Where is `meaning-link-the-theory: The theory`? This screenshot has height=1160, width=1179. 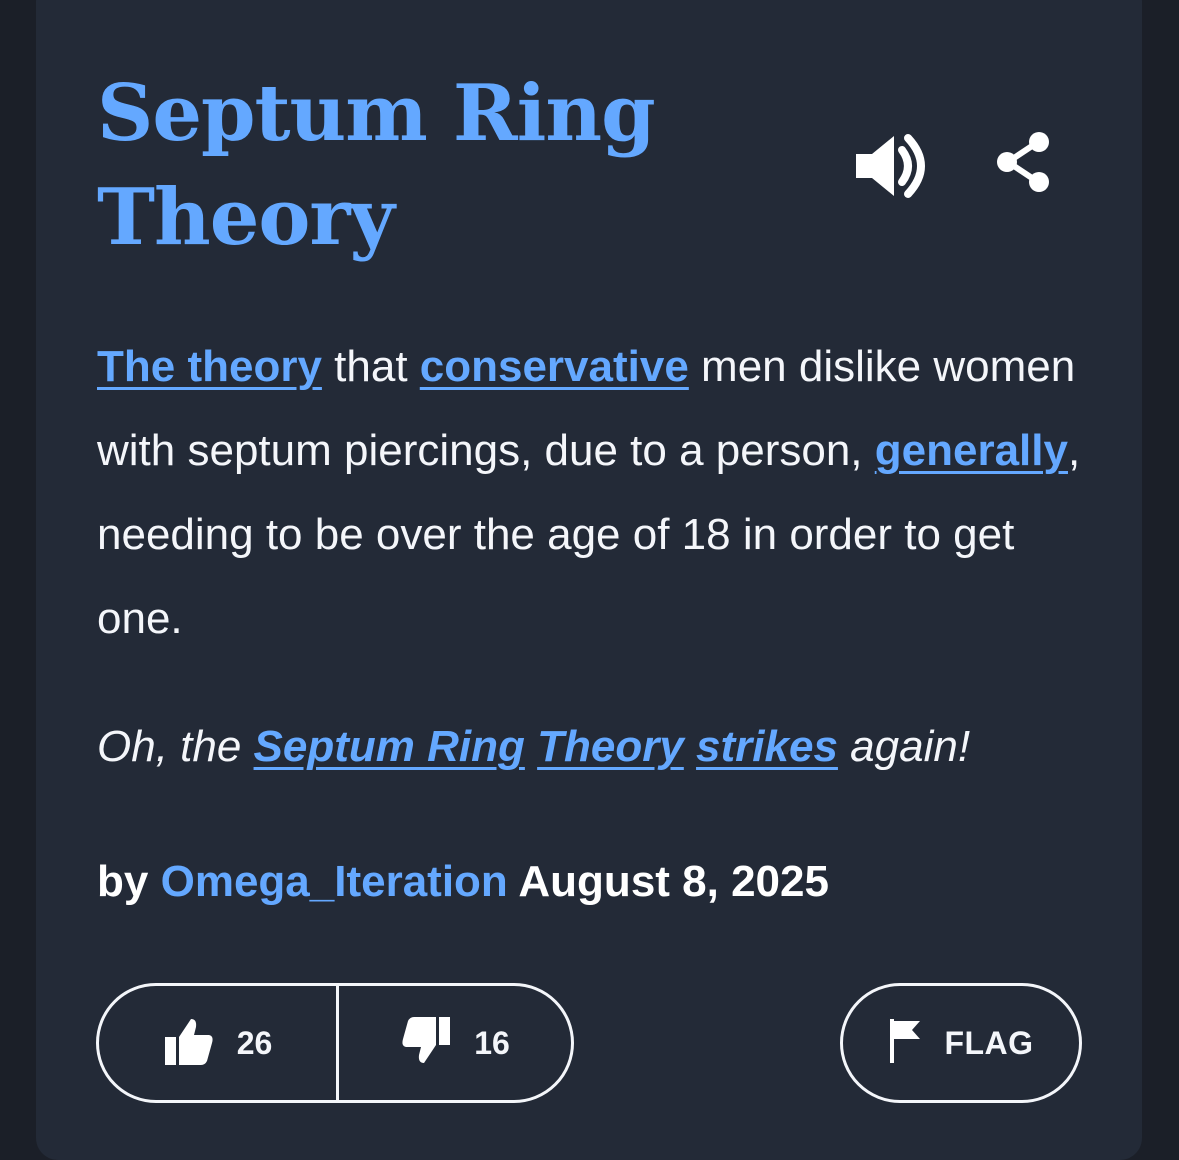
meaning-link-the-theory: The theory is located at coordinates (209, 366).